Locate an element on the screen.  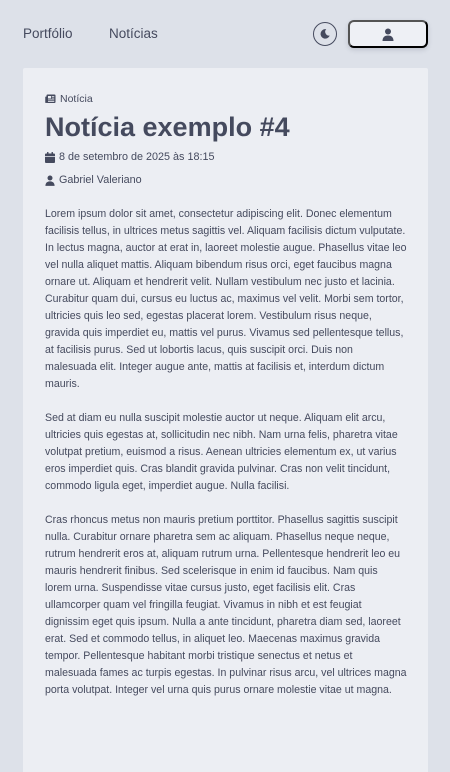
user-menu-button is located at coordinates (388, 34).